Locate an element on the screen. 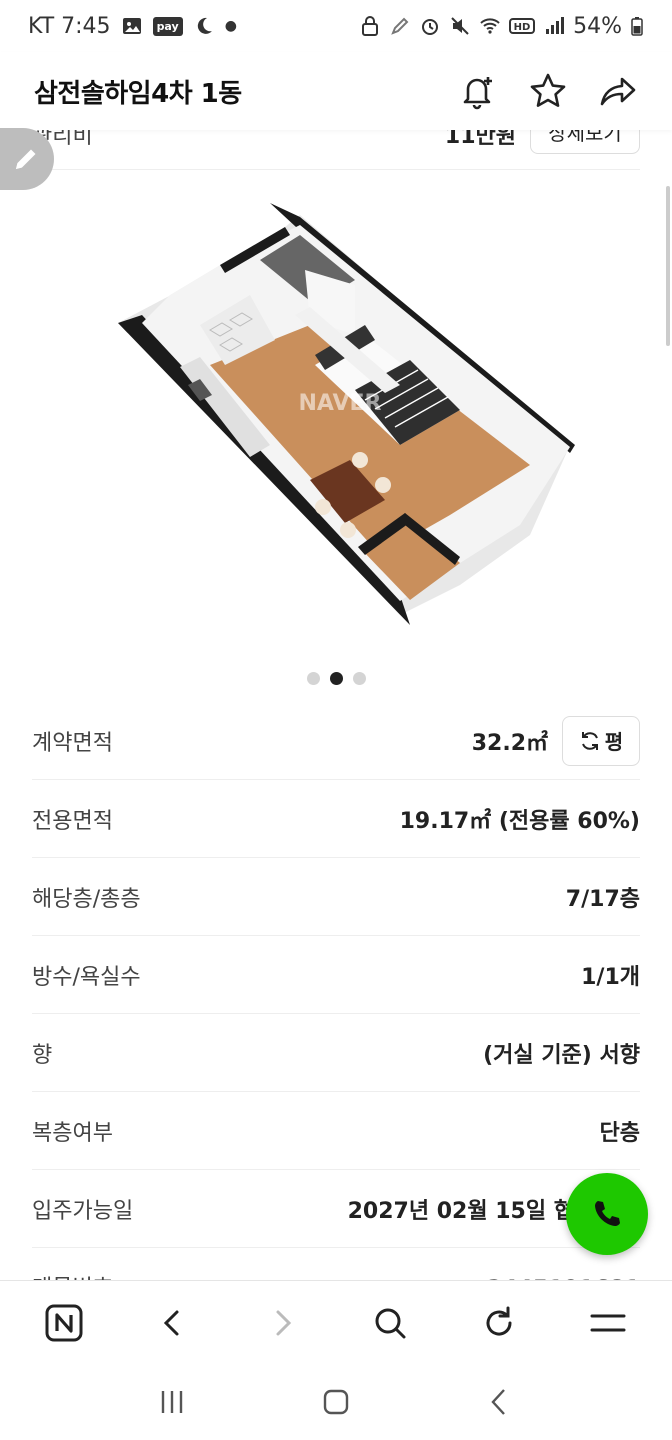 This screenshot has height=1440, width=672. refresh-icon is located at coordinates (589, 740).